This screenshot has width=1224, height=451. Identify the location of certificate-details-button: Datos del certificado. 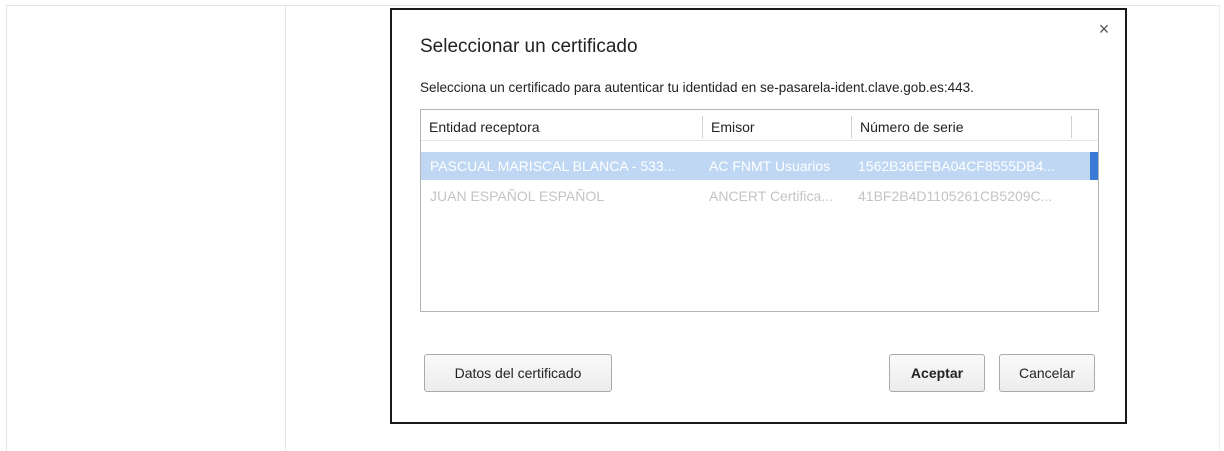
(518, 373).